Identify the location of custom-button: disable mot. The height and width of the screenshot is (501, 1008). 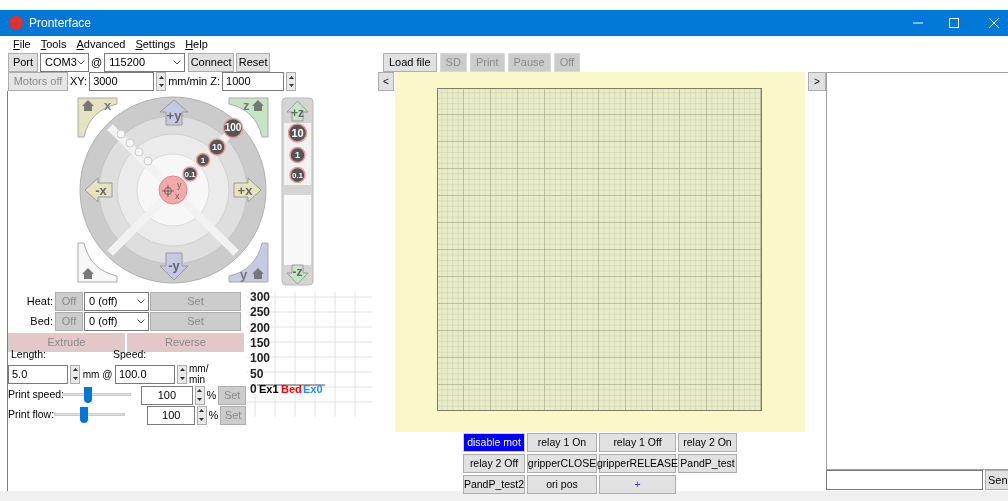
(494, 442).